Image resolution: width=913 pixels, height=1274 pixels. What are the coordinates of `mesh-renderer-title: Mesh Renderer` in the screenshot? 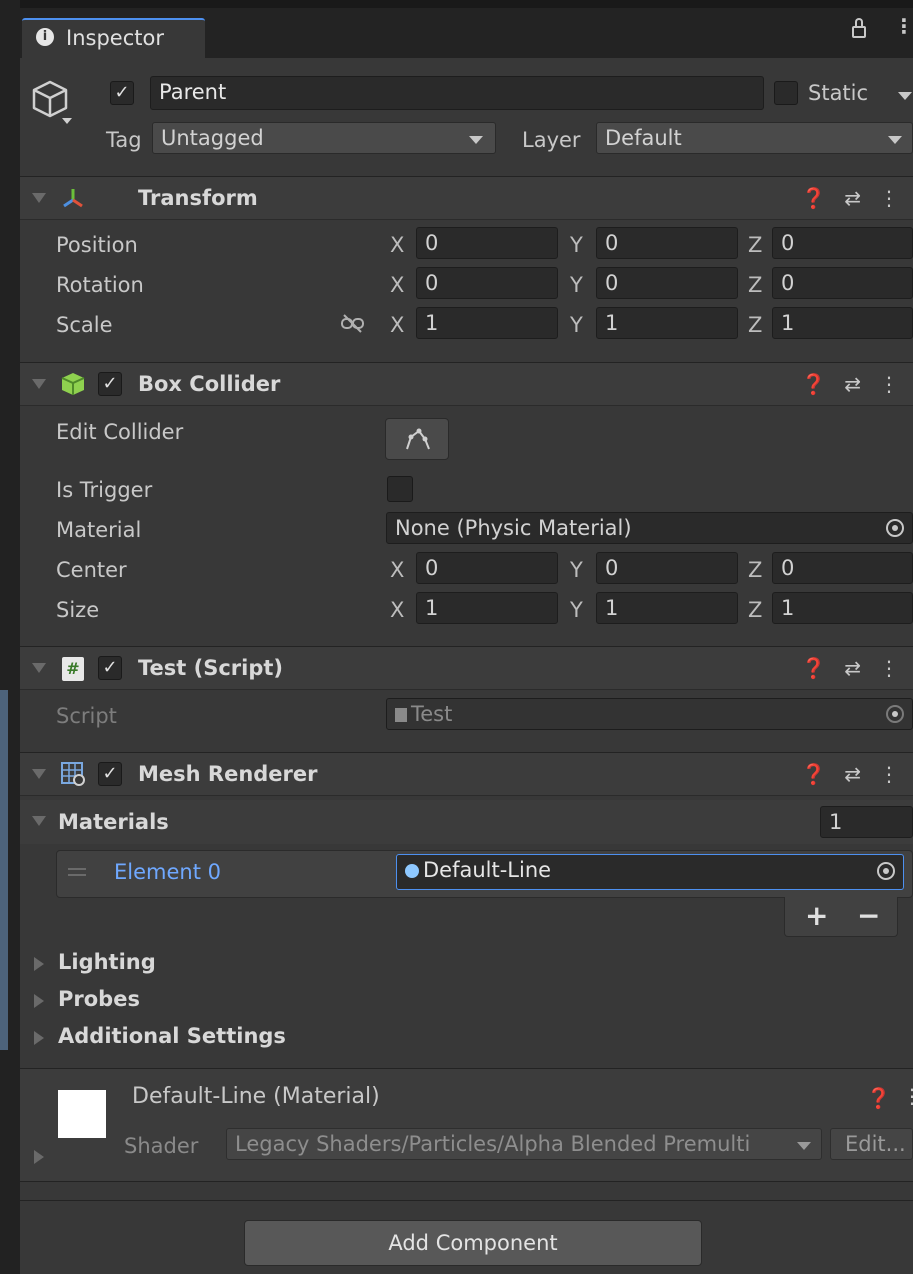 It's located at (228, 774).